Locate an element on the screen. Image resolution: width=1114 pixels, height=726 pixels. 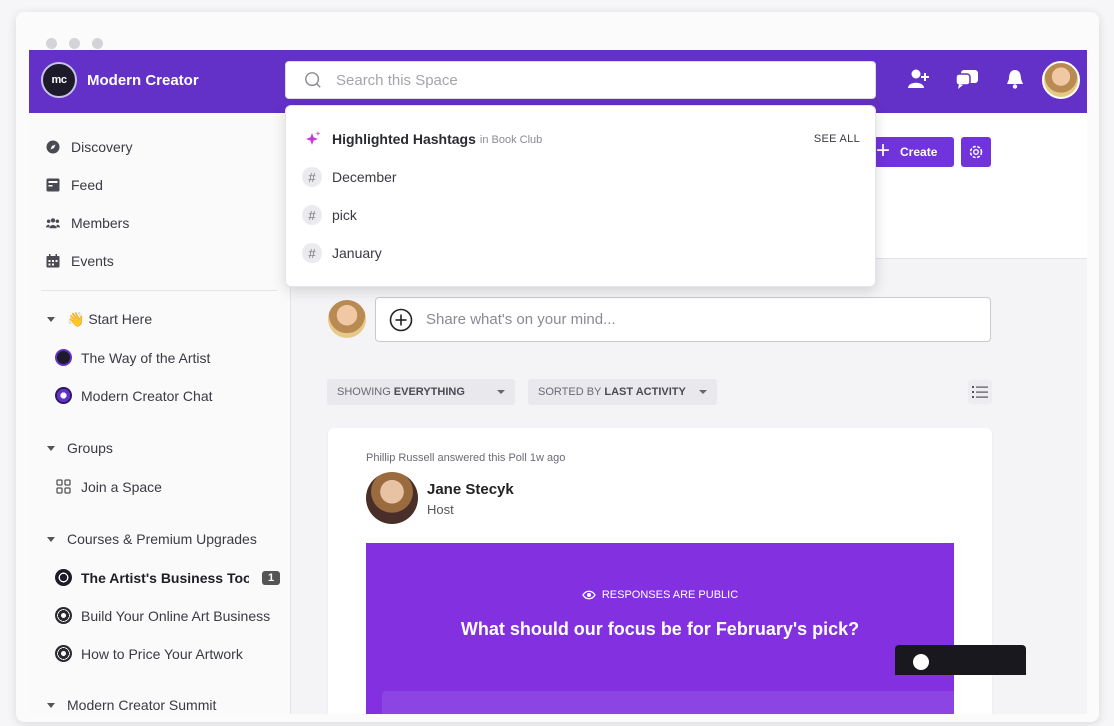
hashtag-label: December is located at coordinates (364, 177).